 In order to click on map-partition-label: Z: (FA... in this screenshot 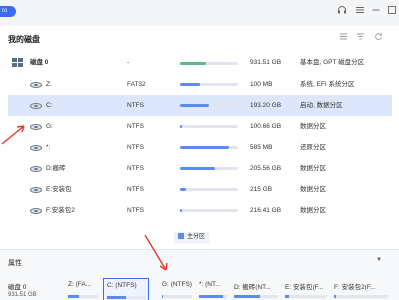, I will do `click(80, 284)`.